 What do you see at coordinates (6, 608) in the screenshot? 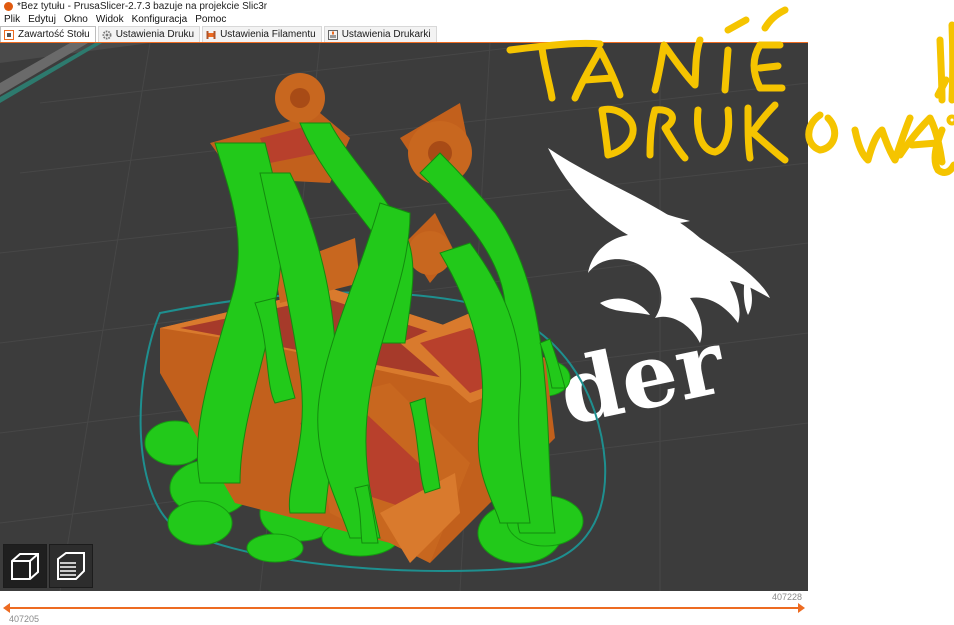
I see `slider-left-thumb` at bounding box center [6, 608].